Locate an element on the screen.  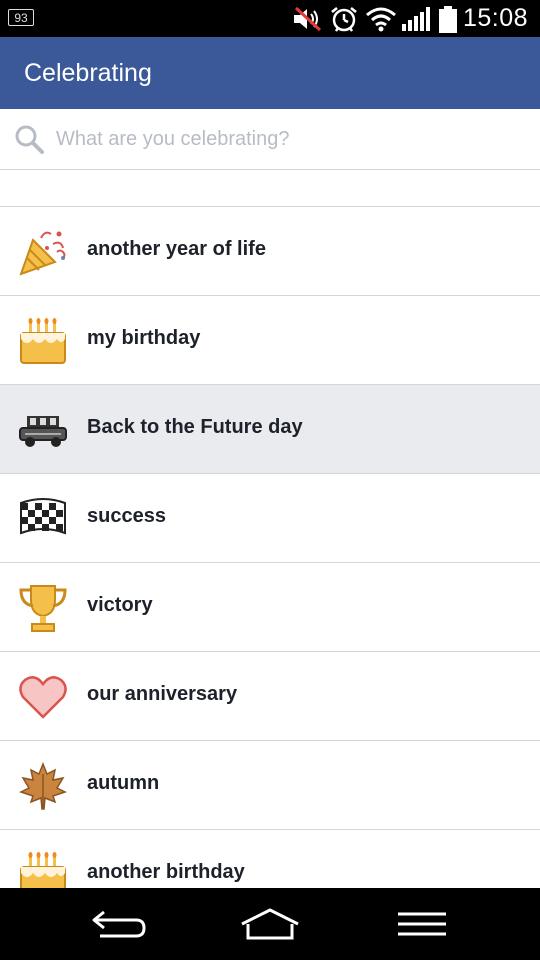
list-item: our anniversary is located at coordinates (270, 696).